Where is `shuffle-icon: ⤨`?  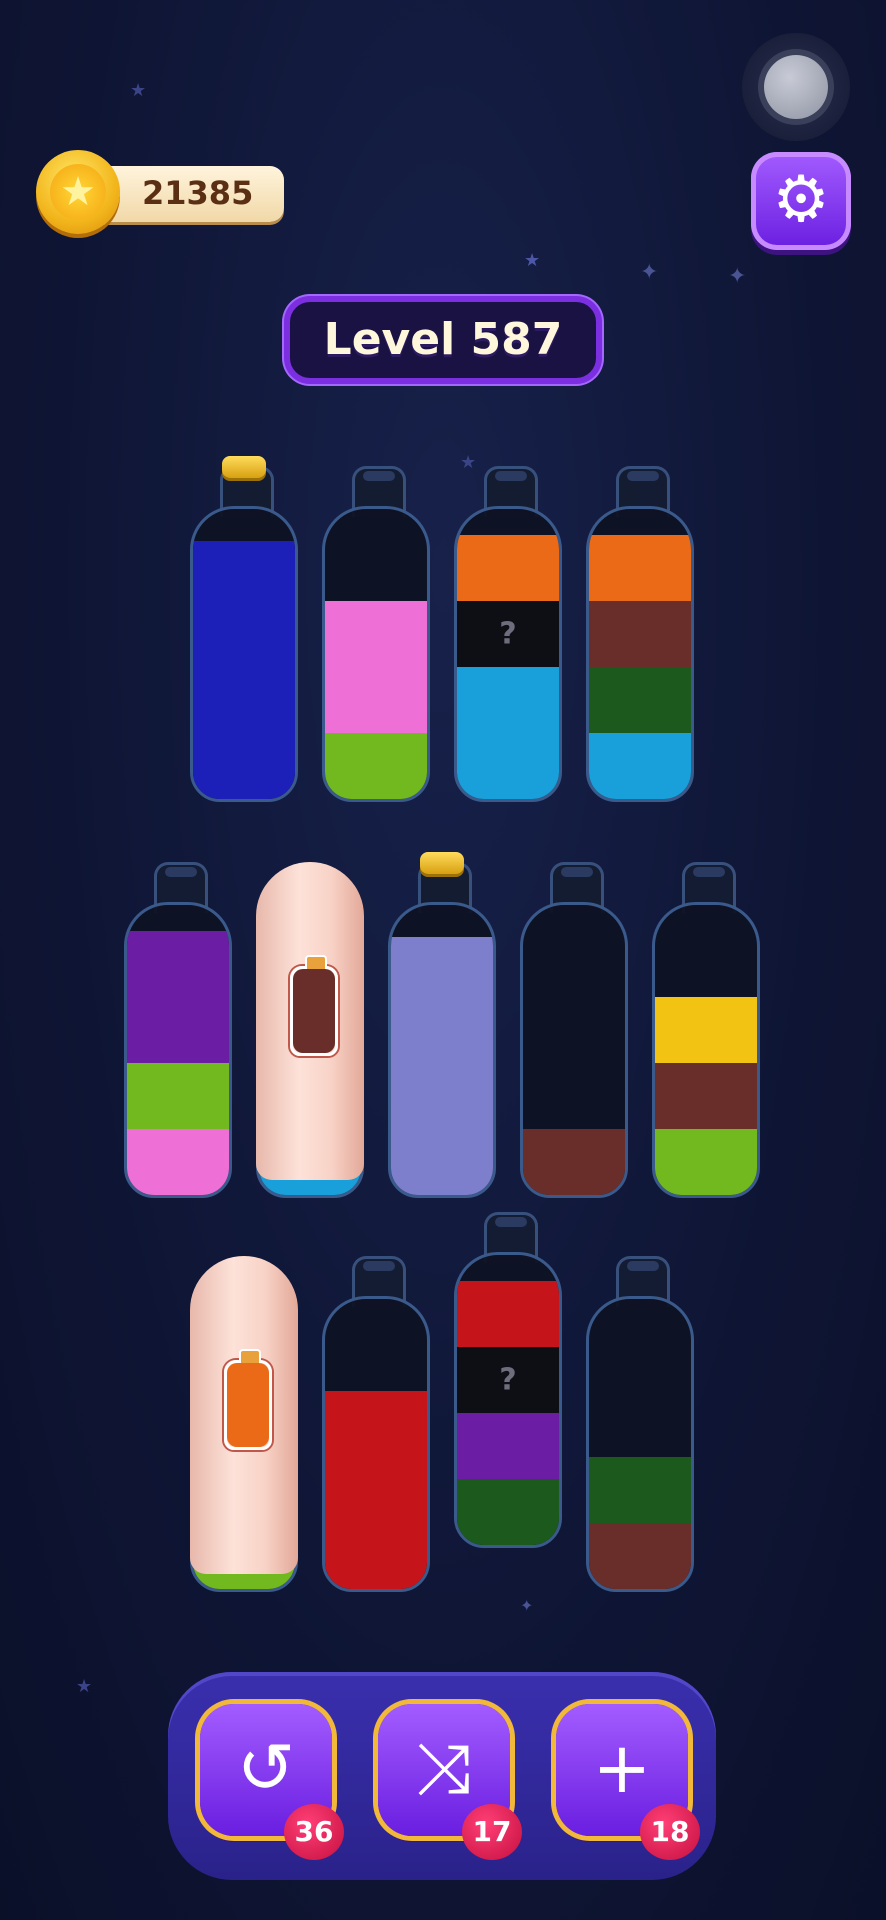
shuffle-icon: ⤨ is located at coordinates (444, 1768).